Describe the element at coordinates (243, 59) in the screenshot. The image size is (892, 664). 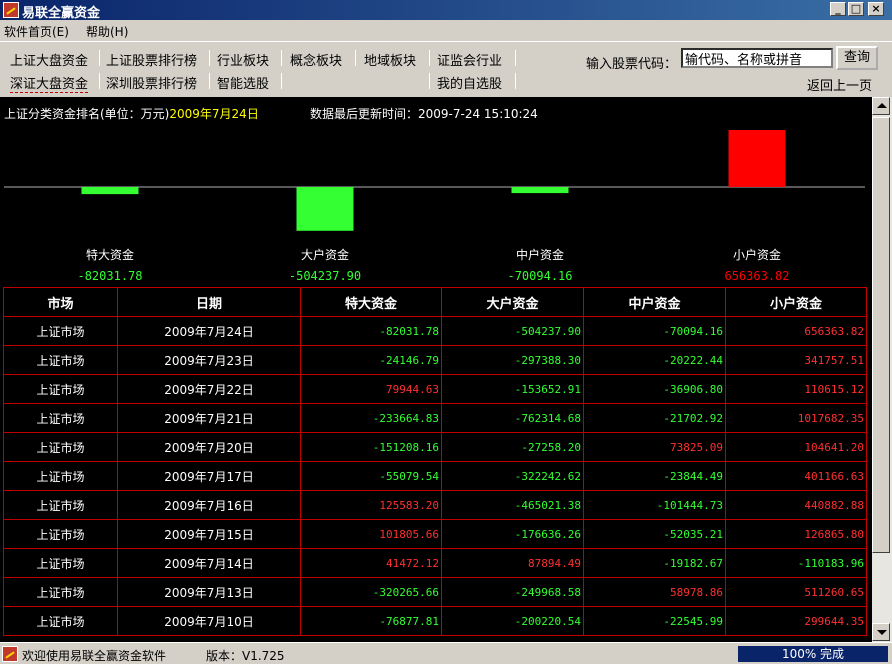
I see `nav-industry-sector: 行业板块` at that location.